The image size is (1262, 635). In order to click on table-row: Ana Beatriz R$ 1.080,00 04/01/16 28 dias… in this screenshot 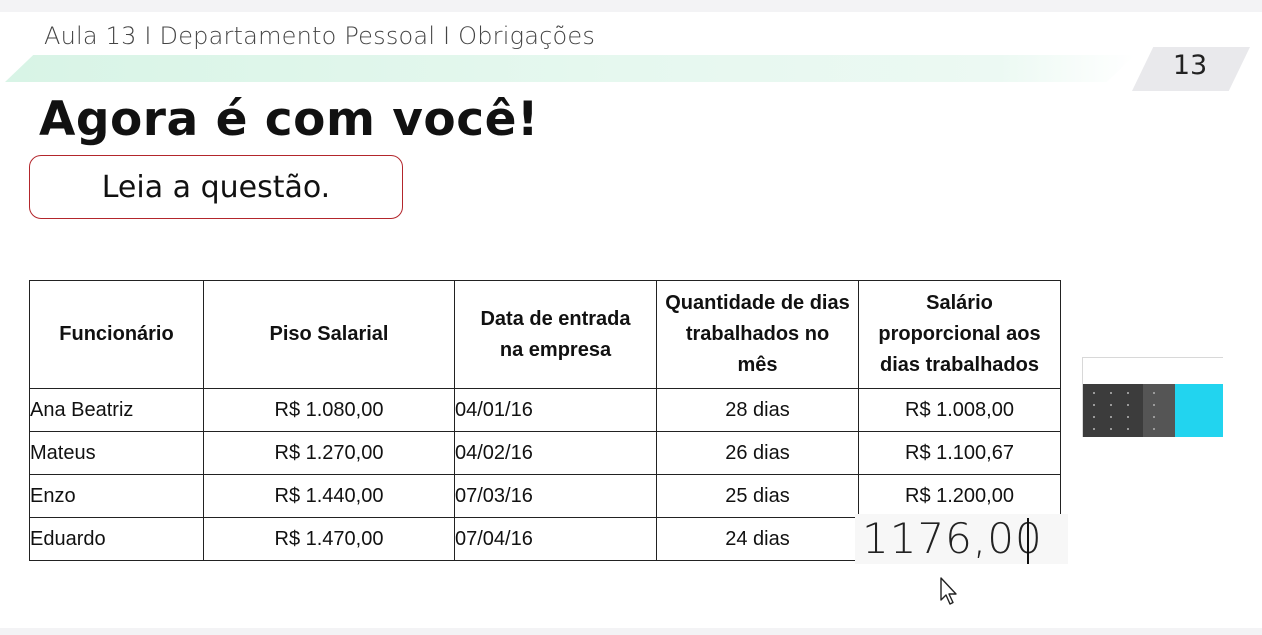, I will do `click(545, 410)`.